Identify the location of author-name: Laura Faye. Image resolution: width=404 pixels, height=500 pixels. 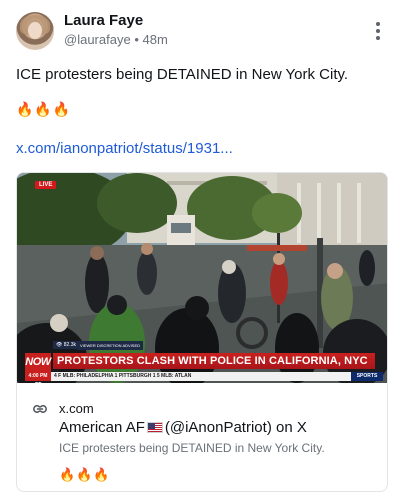
(103, 20).